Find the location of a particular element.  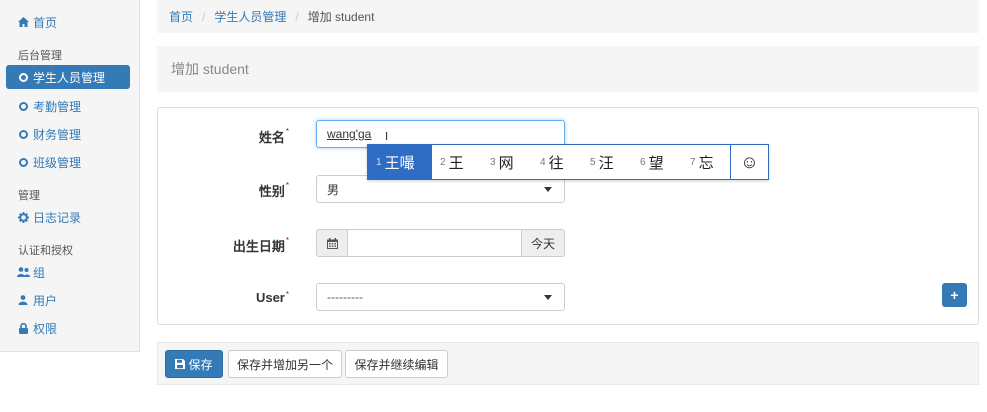

breadcrumb: 首页 / 学生人员管理 / 增加 student is located at coordinates (568, 16).